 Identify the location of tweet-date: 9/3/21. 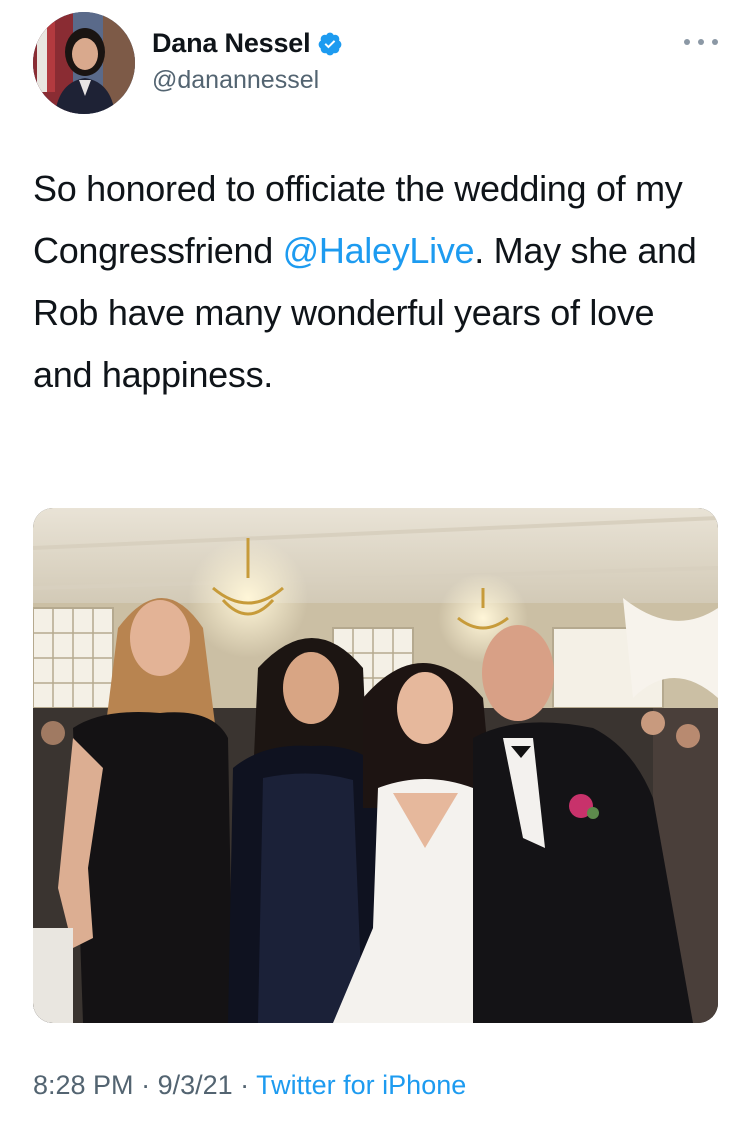
(195, 1085).